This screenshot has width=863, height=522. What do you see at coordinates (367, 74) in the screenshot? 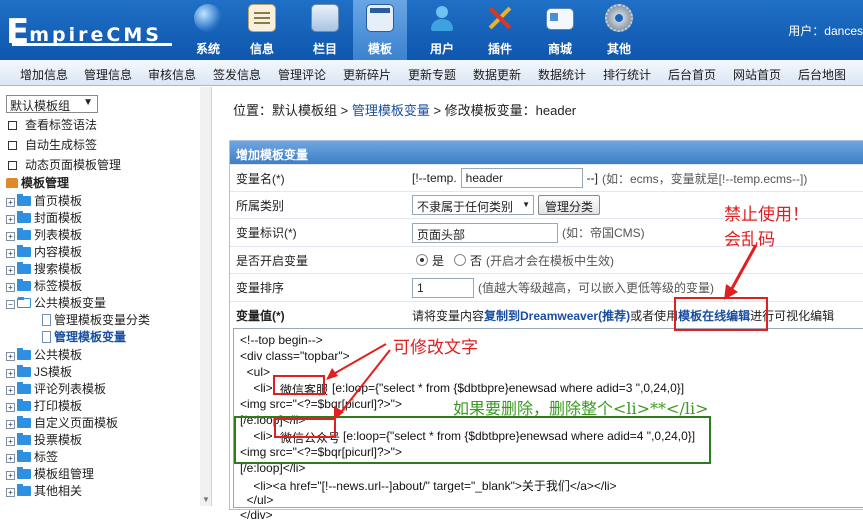
I see `menu-update-fragment: 更新碎片` at bounding box center [367, 74].